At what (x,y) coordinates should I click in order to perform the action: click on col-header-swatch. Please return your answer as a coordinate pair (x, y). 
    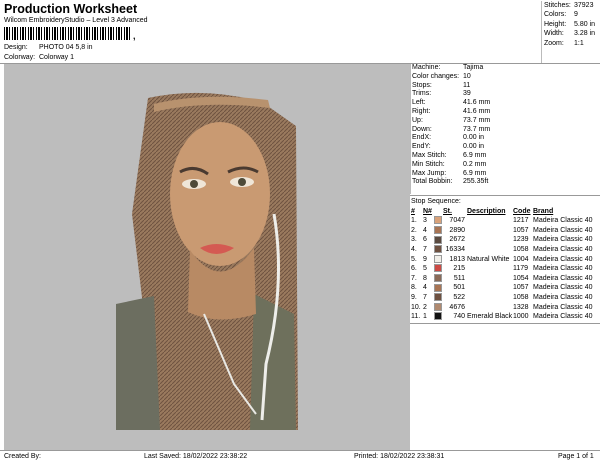
    Looking at the image, I should click on (439, 211).